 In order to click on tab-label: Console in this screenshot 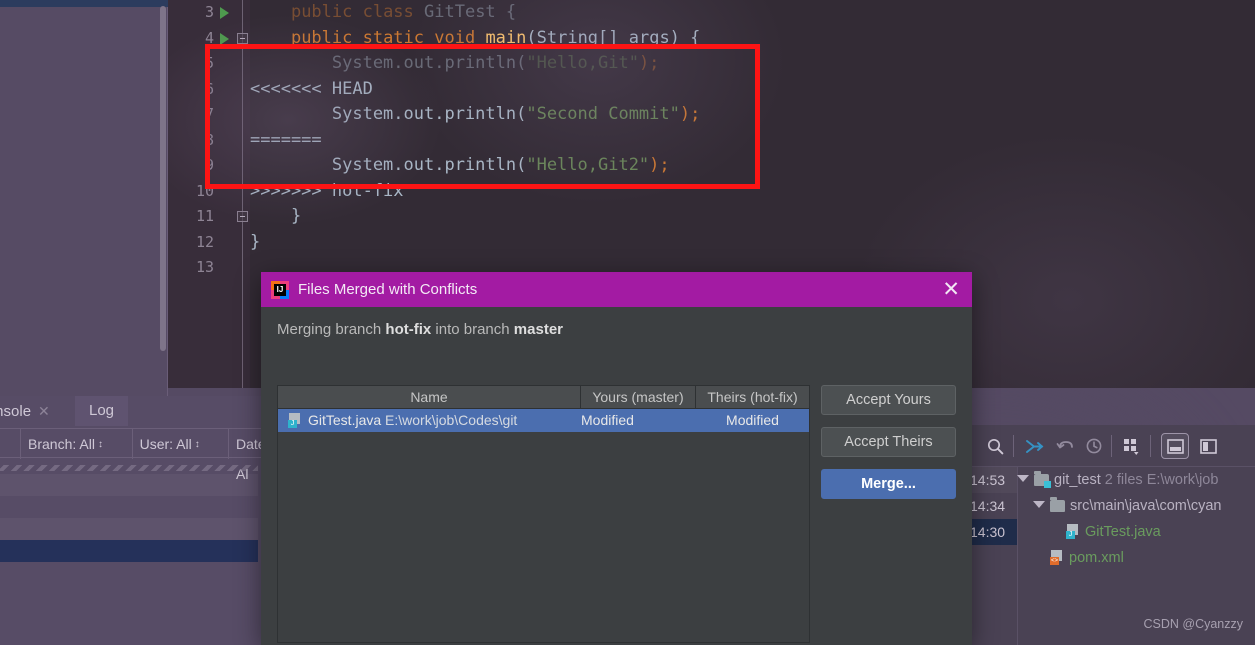, I will do `click(16, 411)`.